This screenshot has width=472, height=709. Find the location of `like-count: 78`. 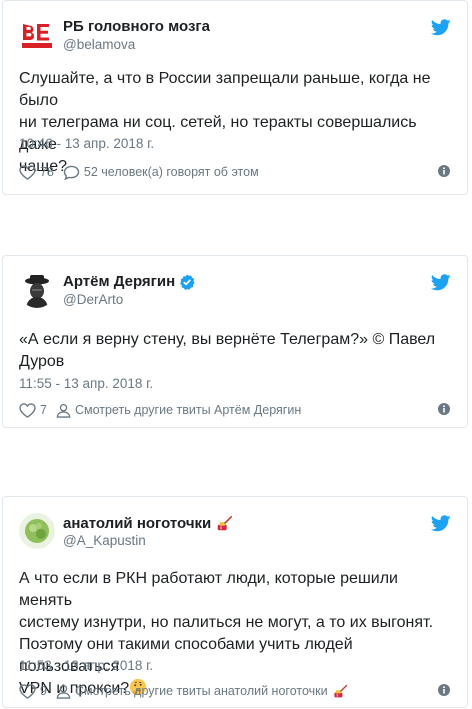

like-count: 78 is located at coordinates (47, 172).